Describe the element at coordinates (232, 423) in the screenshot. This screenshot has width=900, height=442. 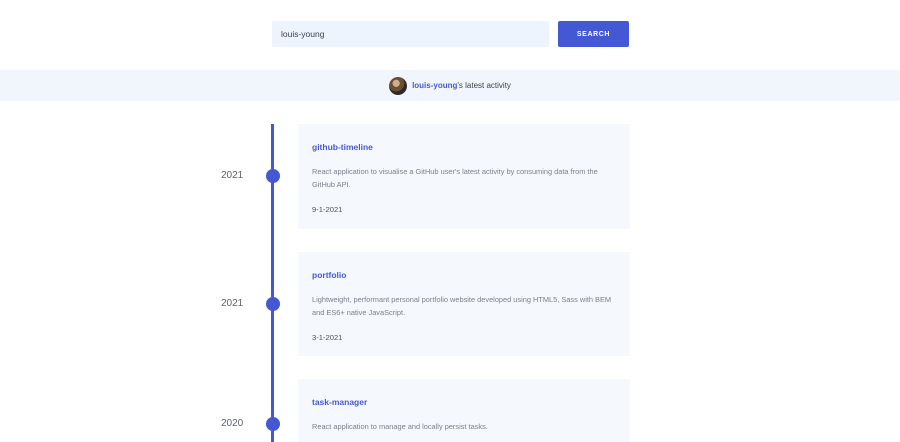
I see `timeline-year: 2020` at that location.